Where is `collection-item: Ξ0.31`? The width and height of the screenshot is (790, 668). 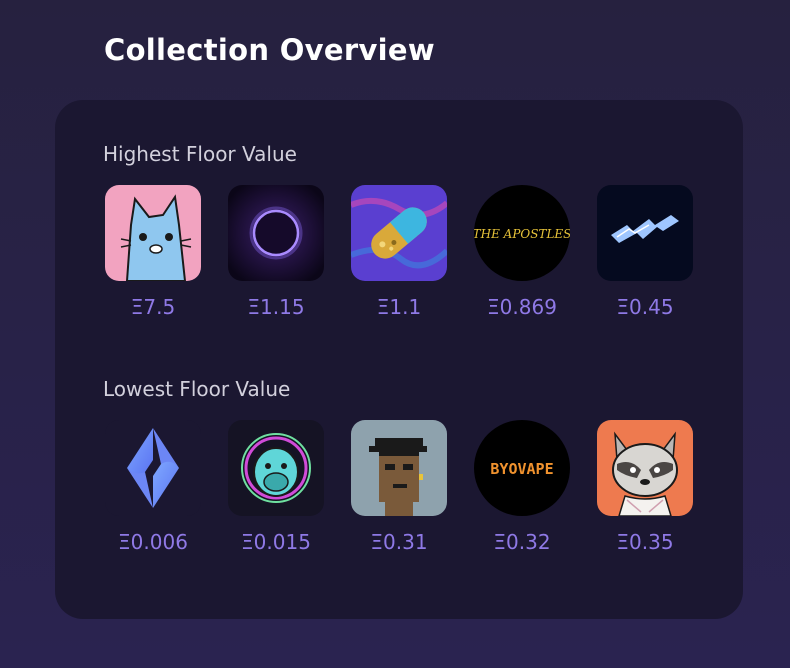 collection-item: Ξ0.31 is located at coordinates (399, 487).